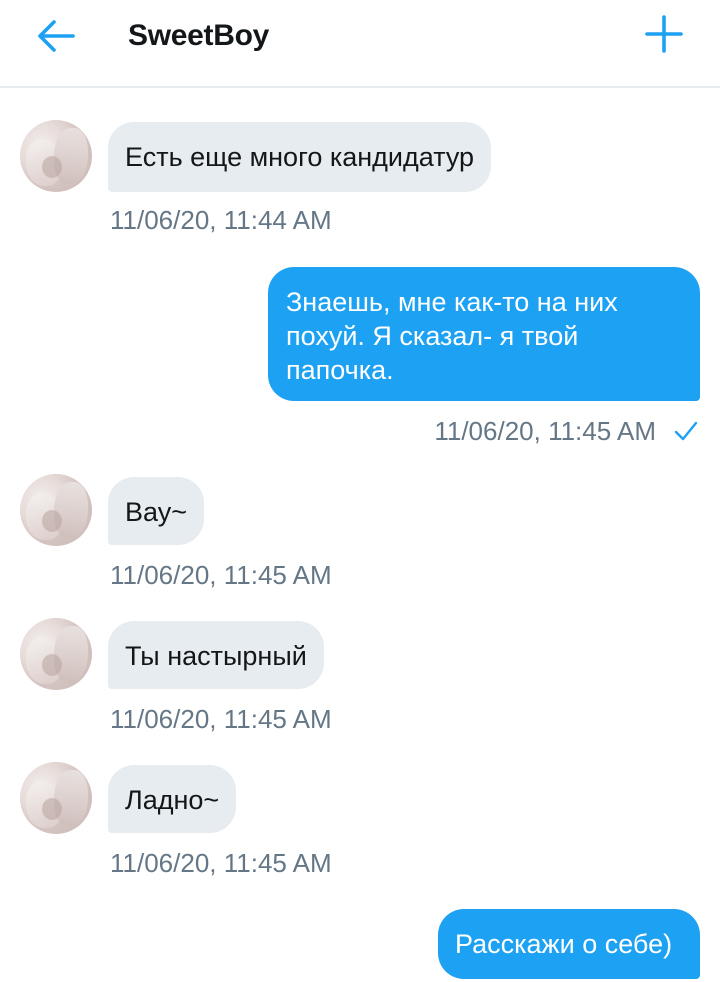  I want to click on back-button, so click(56, 36).